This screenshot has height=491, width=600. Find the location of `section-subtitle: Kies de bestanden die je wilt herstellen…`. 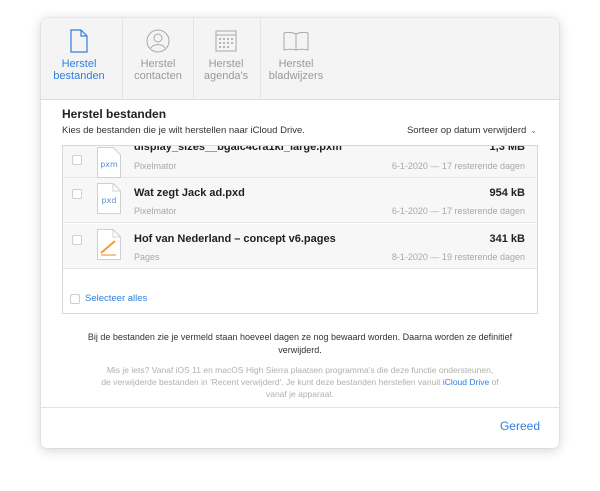

section-subtitle: Kies de bestanden die je wilt herstellen… is located at coordinates (183, 130).